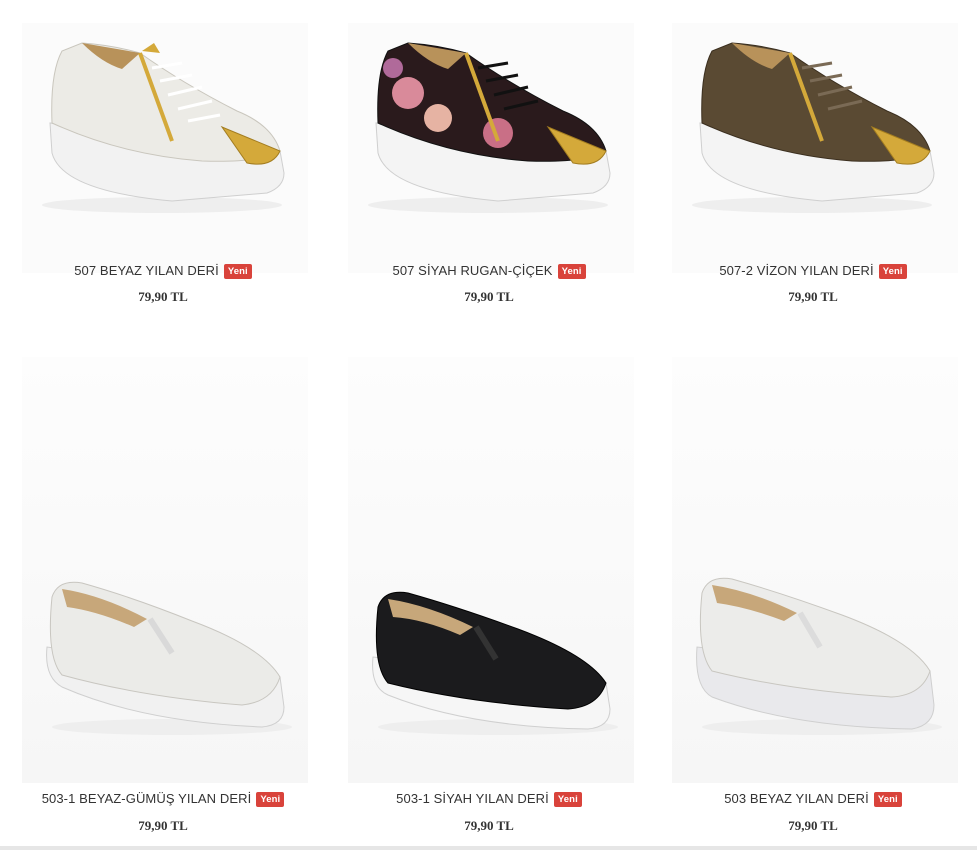  I want to click on product-name: 503-1 BEYAZ-GÜMÜŞ YILAN DERİ, so click(147, 798).